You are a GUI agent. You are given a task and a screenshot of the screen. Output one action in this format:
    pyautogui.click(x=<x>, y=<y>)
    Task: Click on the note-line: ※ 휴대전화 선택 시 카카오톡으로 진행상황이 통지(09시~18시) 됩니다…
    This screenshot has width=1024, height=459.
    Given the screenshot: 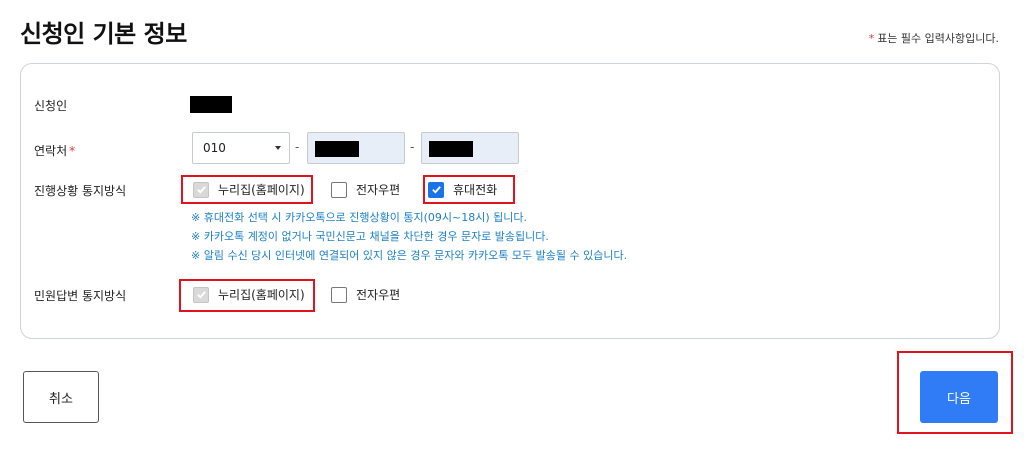 What is the action you would take?
    pyautogui.click(x=359, y=217)
    